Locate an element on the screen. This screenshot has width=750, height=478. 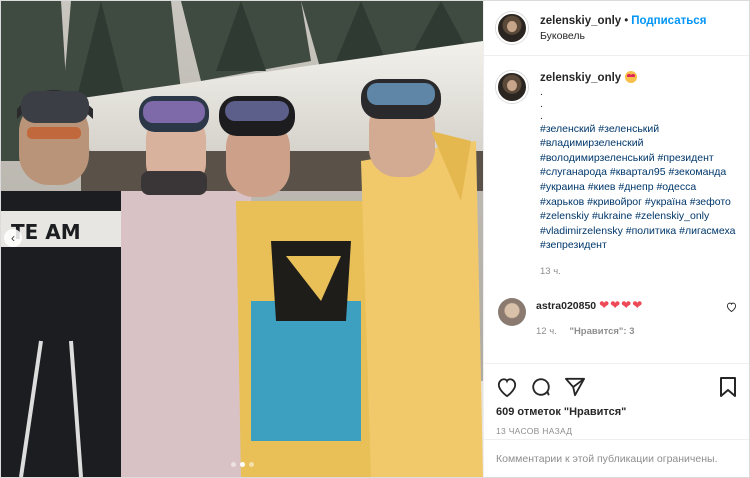
commenter-avatar is located at coordinates (512, 311).